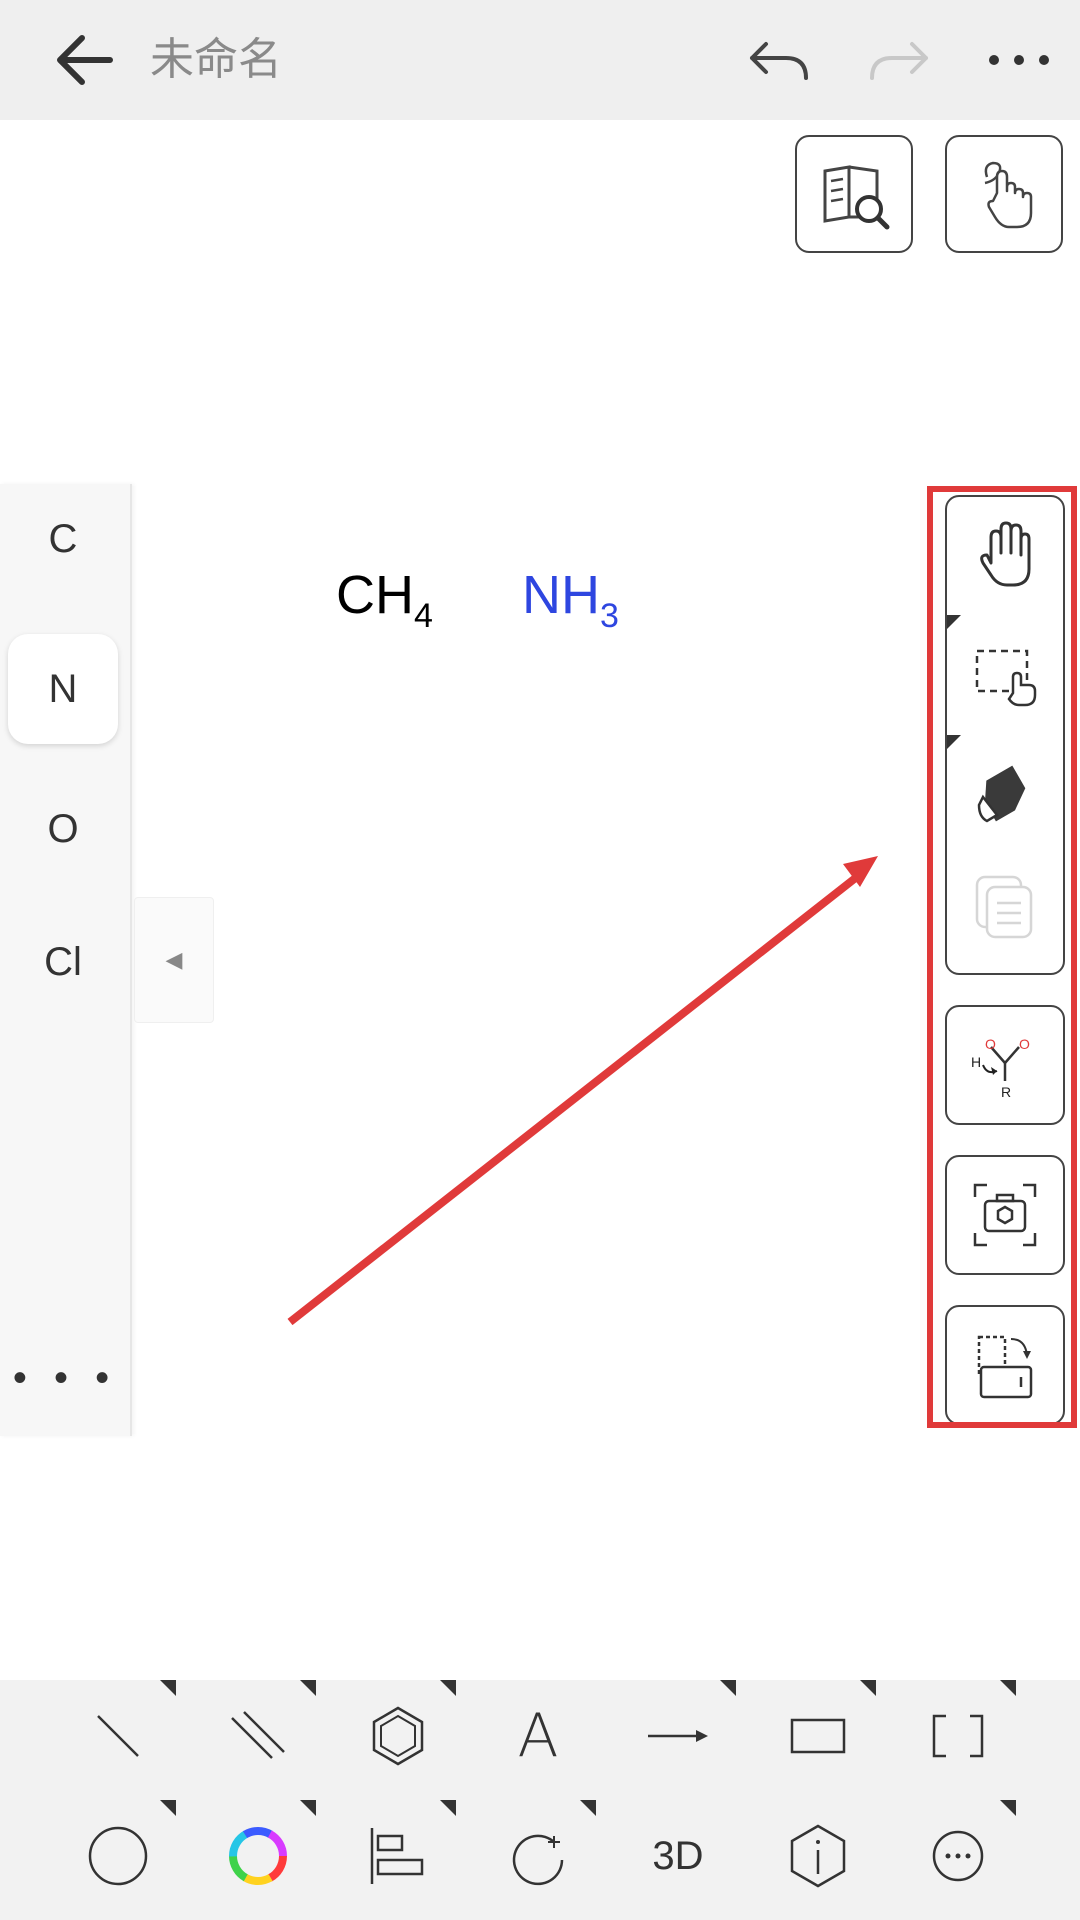 The height and width of the screenshot is (1920, 1080). I want to click on rectangle-icon, so click(818, 1736).